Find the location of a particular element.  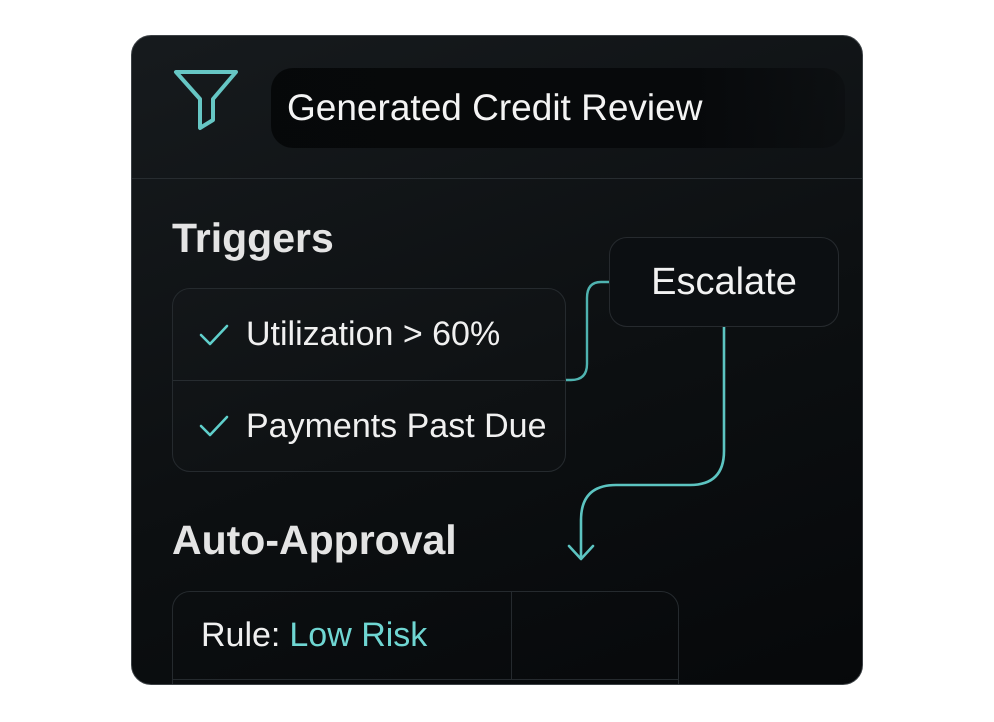

trigger-label: Payments Past Due is located at coordinates (396, 426).